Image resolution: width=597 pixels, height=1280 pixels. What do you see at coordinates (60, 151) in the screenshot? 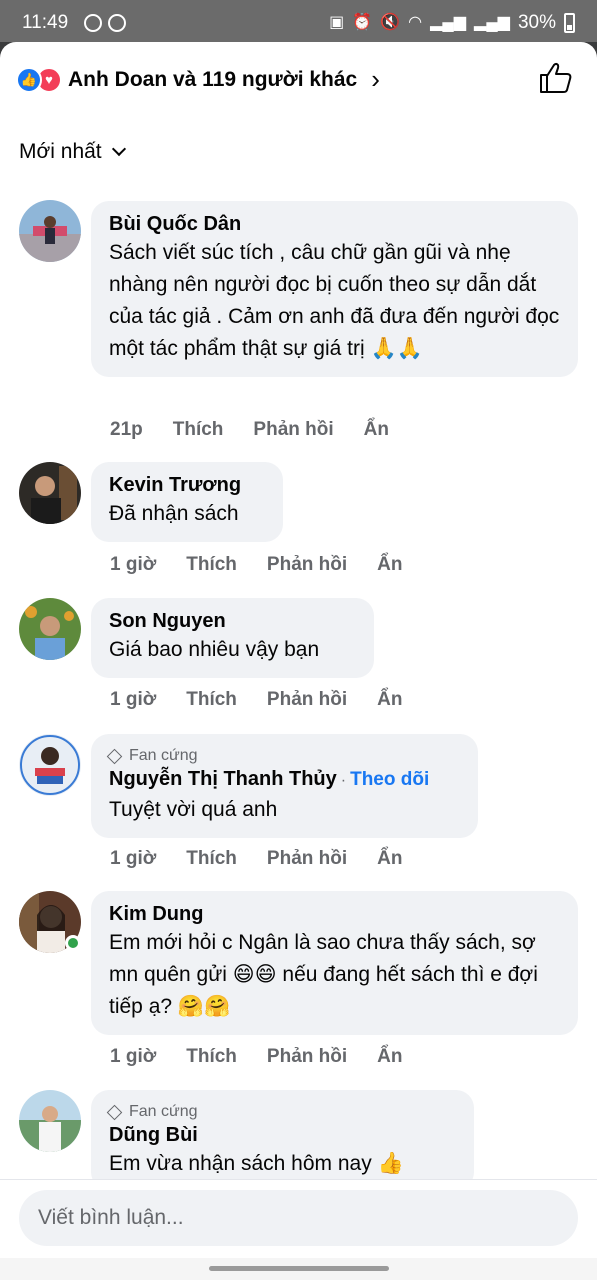
I see `sort-label: Mới nhất` at bounding box center [60, 151].